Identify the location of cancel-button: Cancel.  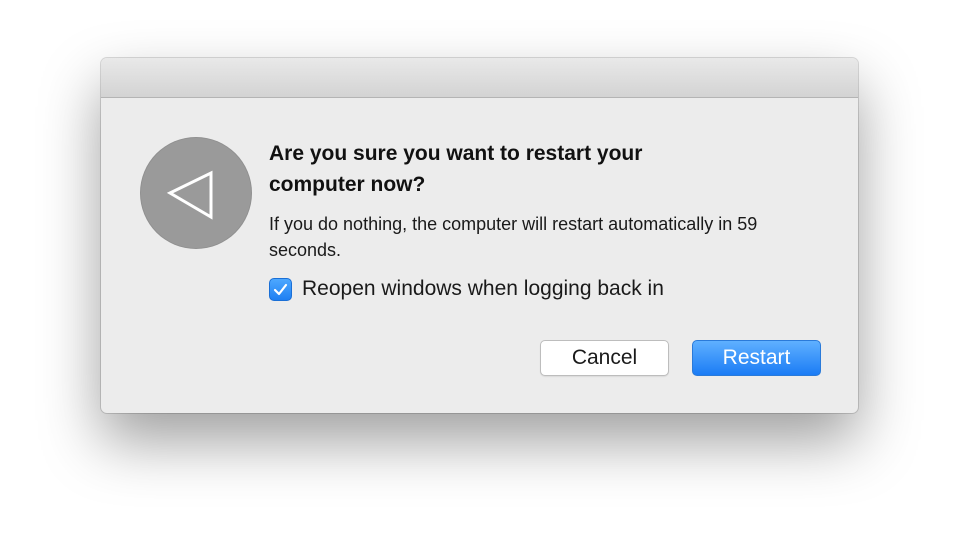
(604, 358).